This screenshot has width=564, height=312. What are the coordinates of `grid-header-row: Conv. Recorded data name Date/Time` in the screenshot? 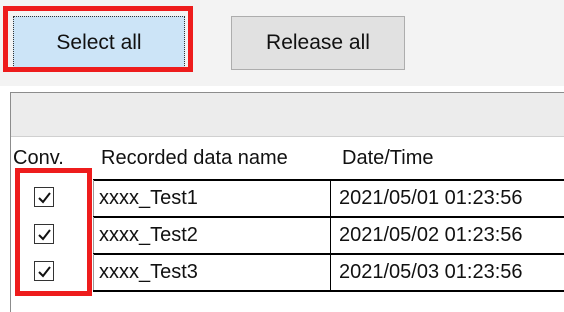 It's located at (287, 158).